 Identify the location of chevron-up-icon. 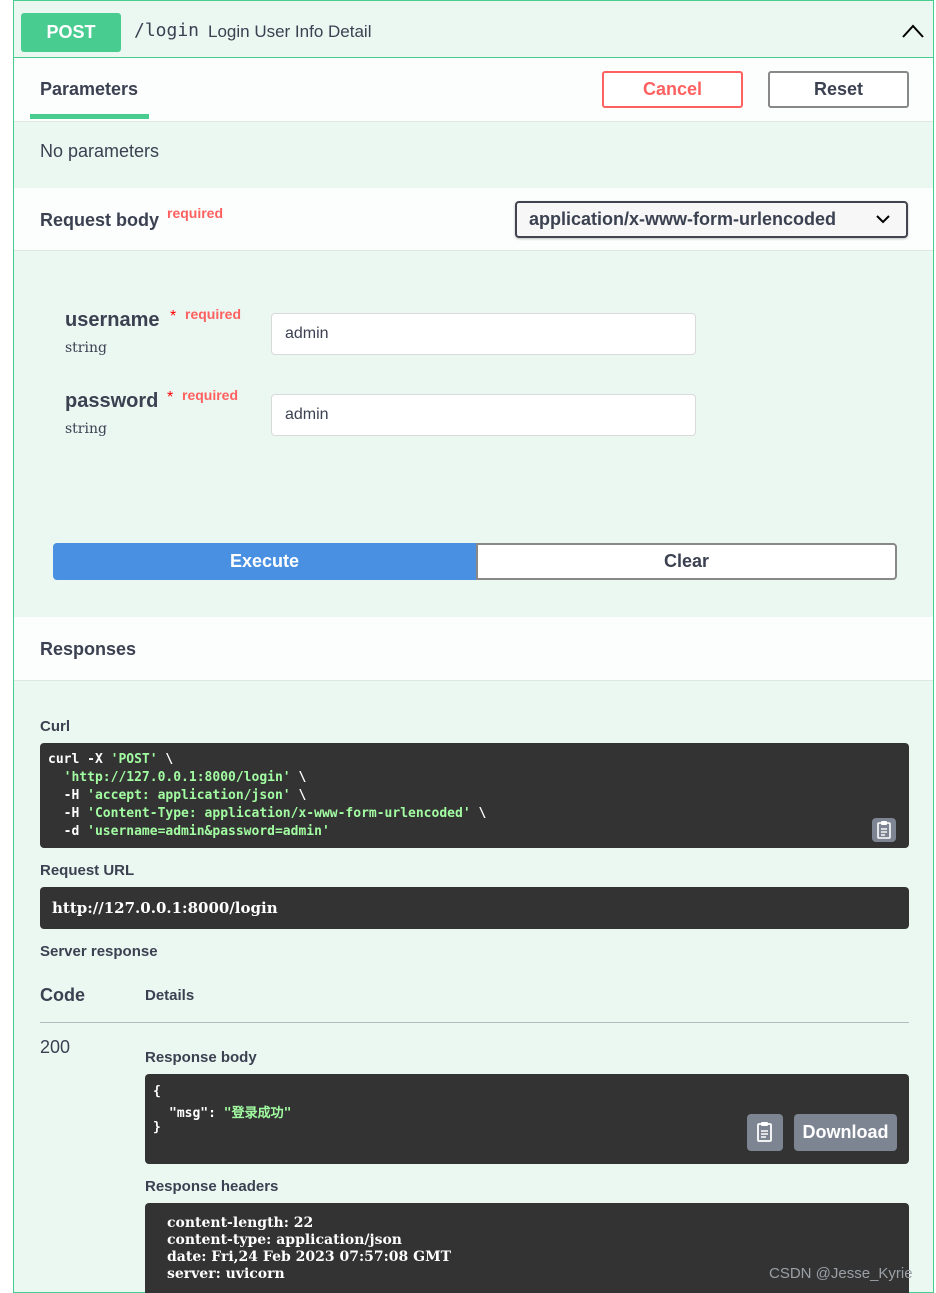
(913, 31).